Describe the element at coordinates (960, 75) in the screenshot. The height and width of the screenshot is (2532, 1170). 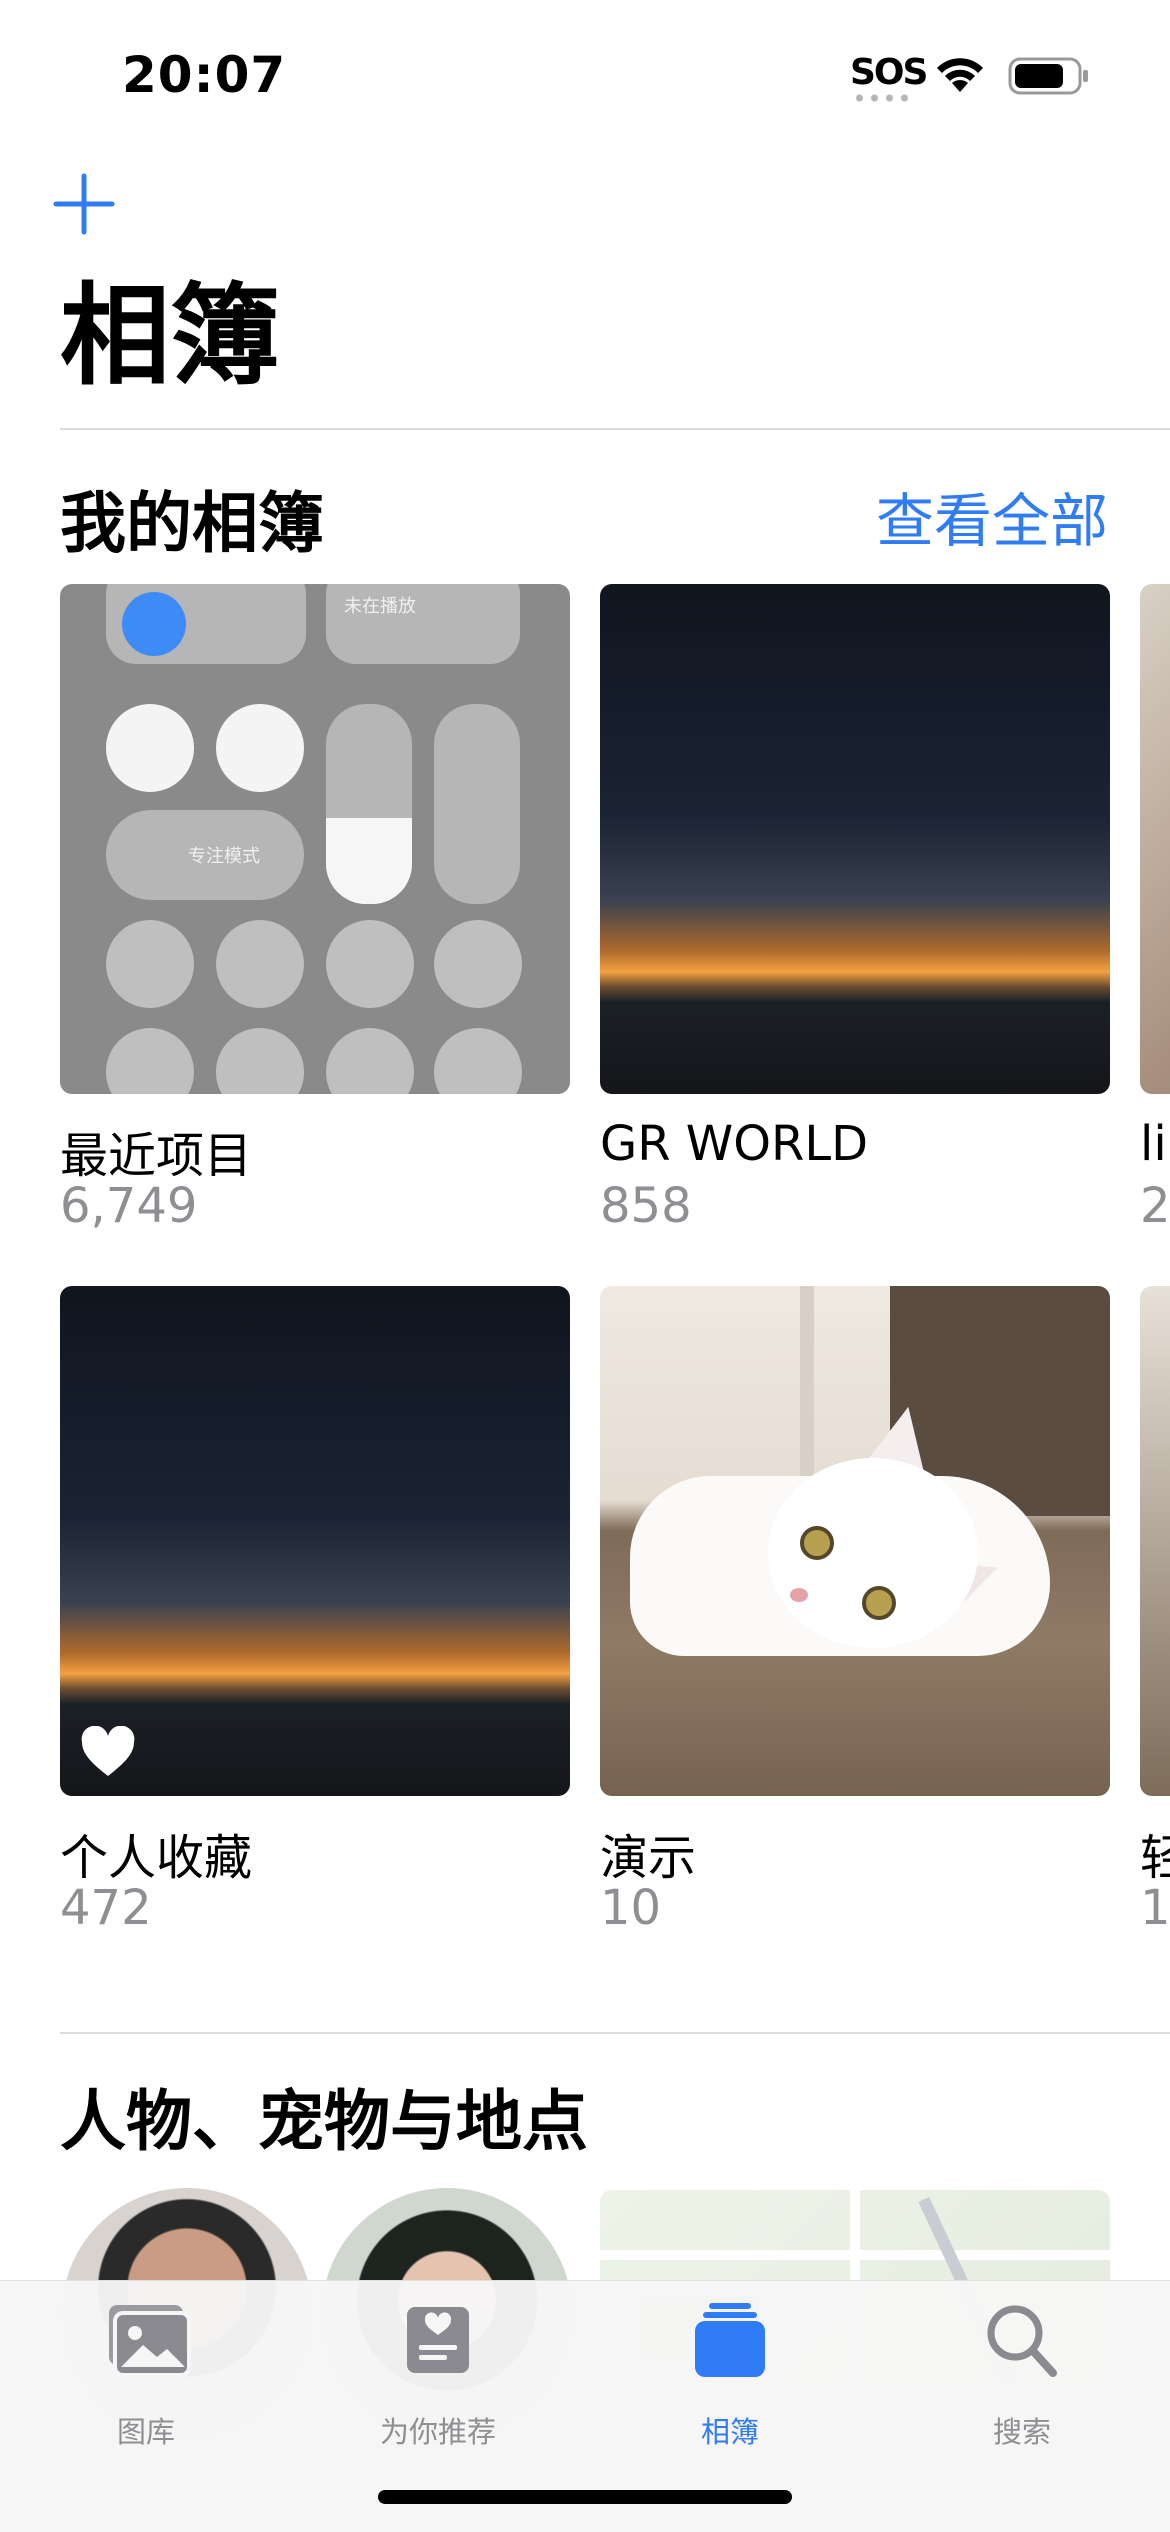
I see `wifi-icon` at that location.